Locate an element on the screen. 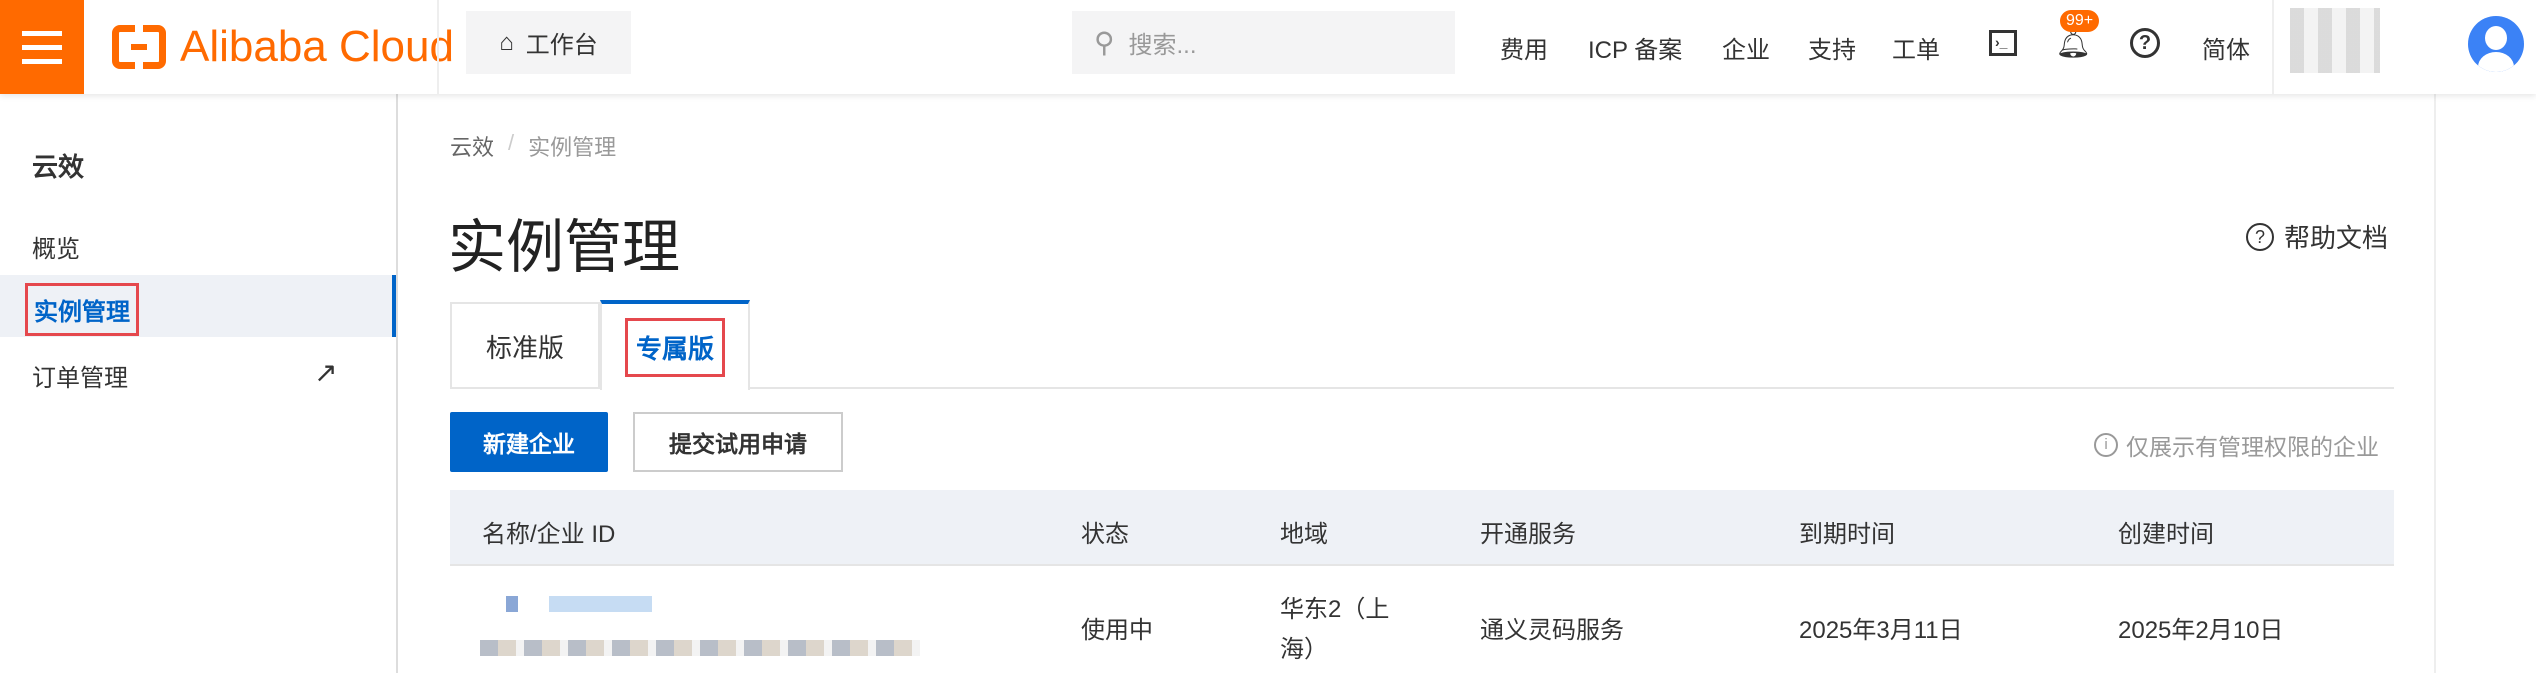  create-enterprise-button: 新建企业 is located at coordinates (529, 442).